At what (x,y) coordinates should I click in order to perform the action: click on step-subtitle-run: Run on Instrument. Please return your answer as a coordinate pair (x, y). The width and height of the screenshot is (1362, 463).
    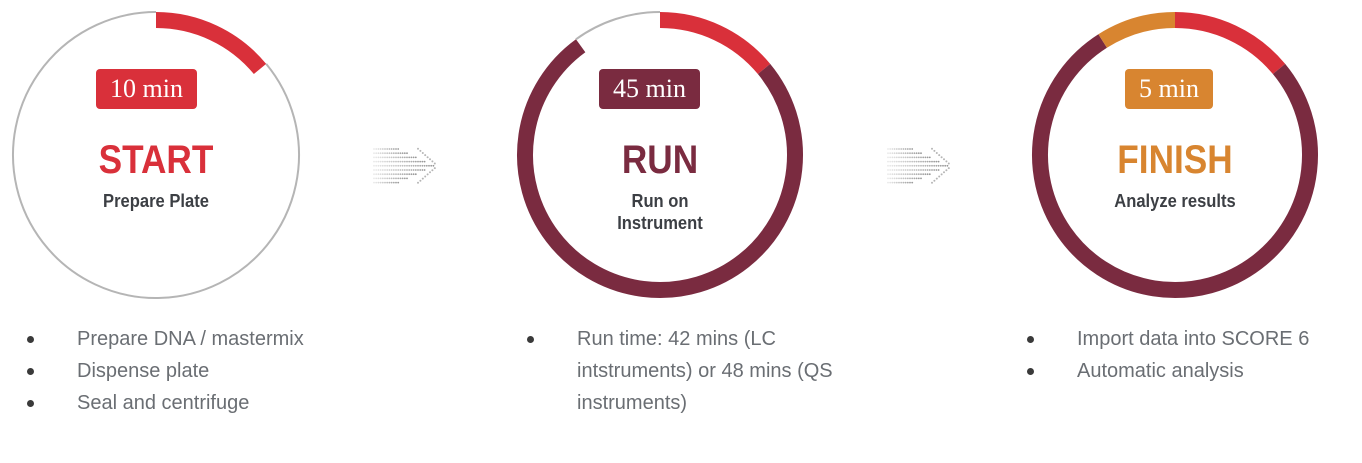
    Looking at the image, I should click on (660, 212).